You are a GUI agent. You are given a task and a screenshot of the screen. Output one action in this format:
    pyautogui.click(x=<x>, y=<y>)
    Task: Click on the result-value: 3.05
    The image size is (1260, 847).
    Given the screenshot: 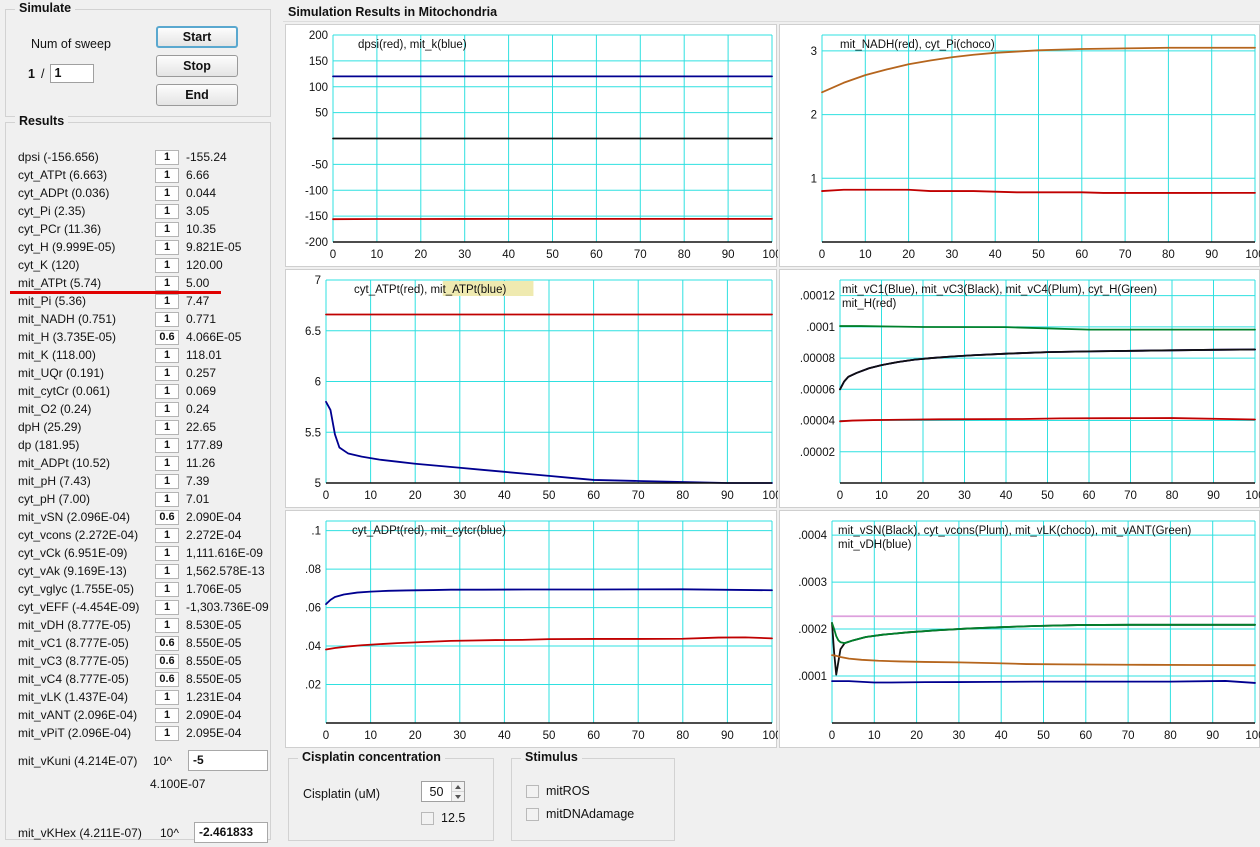 What is the action you would take?
    pyautogui.click(x=198, y=211)
    